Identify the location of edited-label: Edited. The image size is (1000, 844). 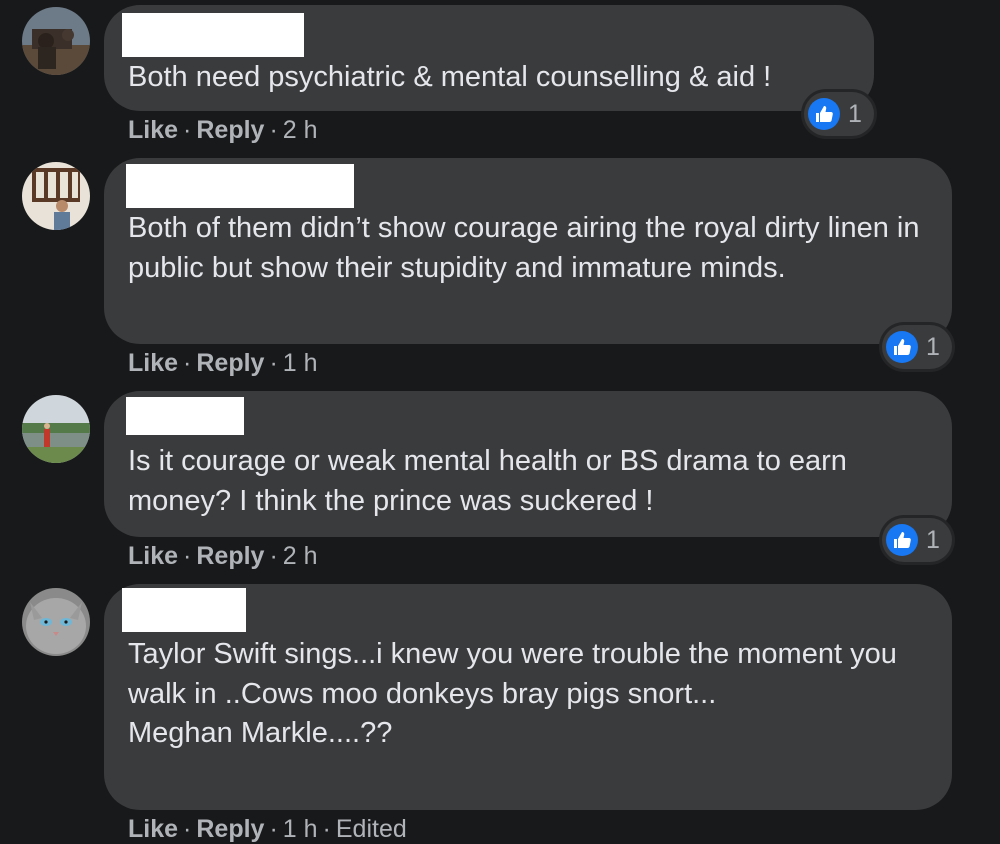
(371, 829).